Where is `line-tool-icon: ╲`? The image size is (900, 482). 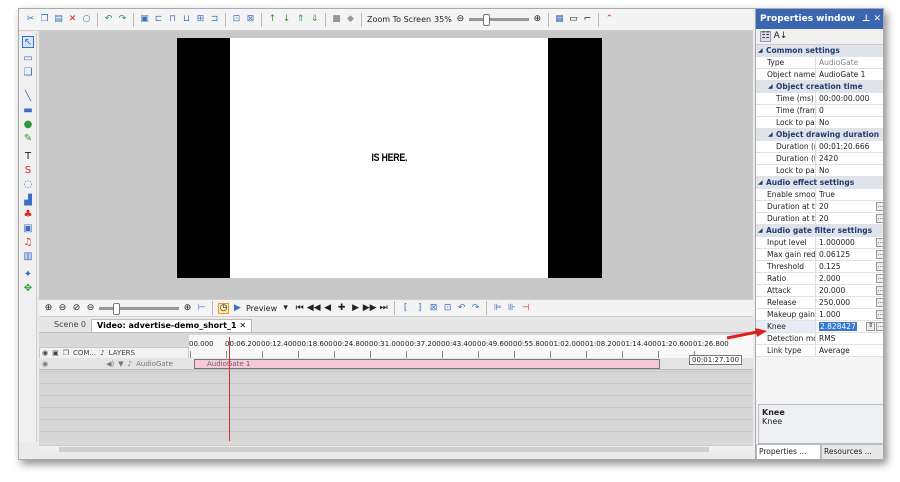
line-tool-icon: ╲ is located at coordinates (28, 96).